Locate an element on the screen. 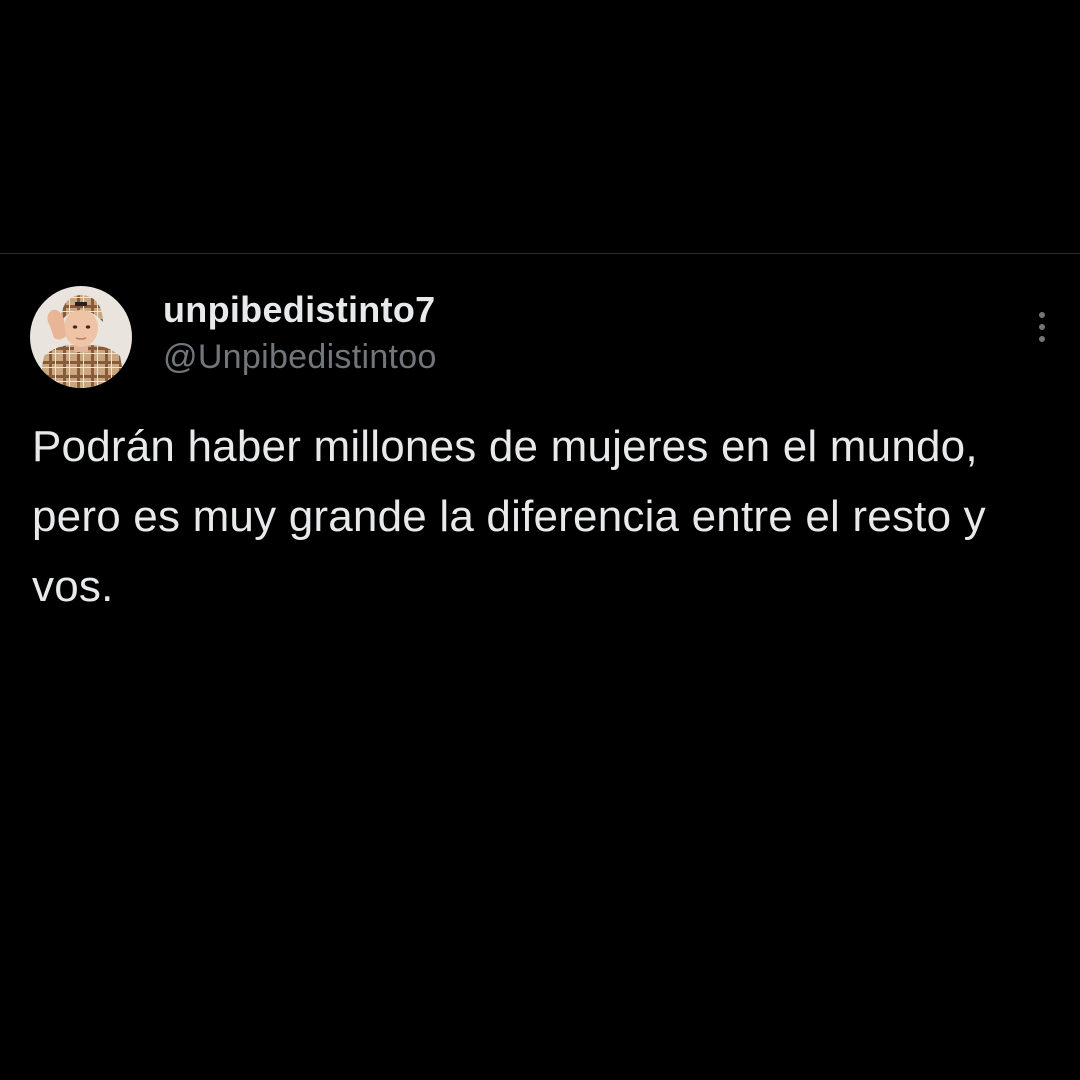 The width and height of the screenshot is (1080, 1080). author-display-name: unpibedistinto7 is located at coordinates (299, 310).